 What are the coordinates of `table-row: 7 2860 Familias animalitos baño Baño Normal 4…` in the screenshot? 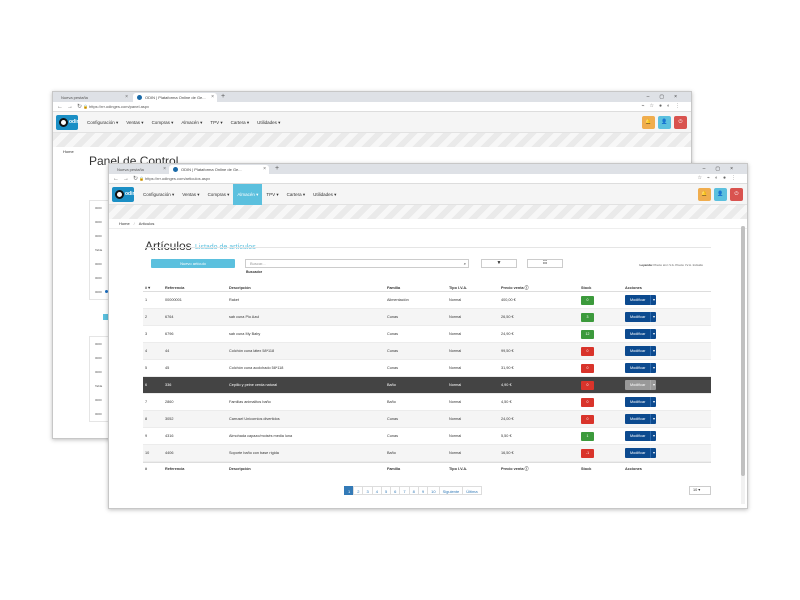 It's located at (427, 402).